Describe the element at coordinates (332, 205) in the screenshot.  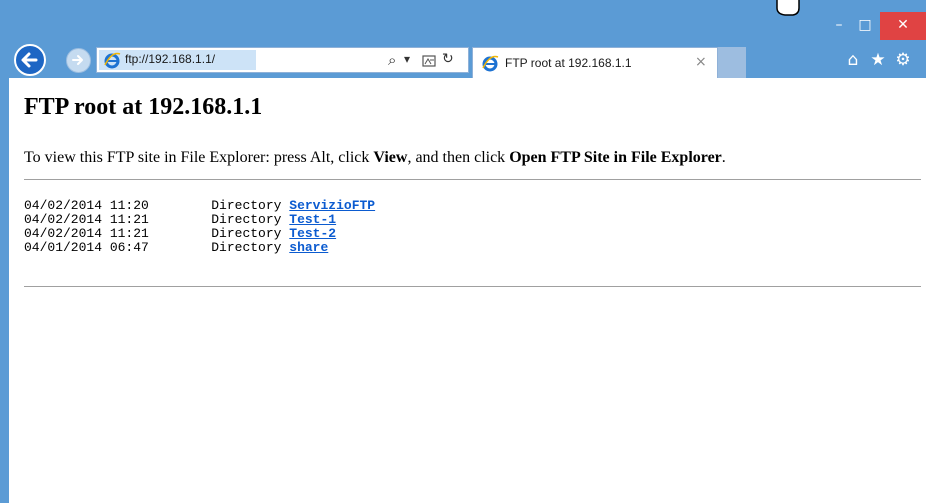
I see `directory-link-serviziofftp: ServizioFTP` at that location.